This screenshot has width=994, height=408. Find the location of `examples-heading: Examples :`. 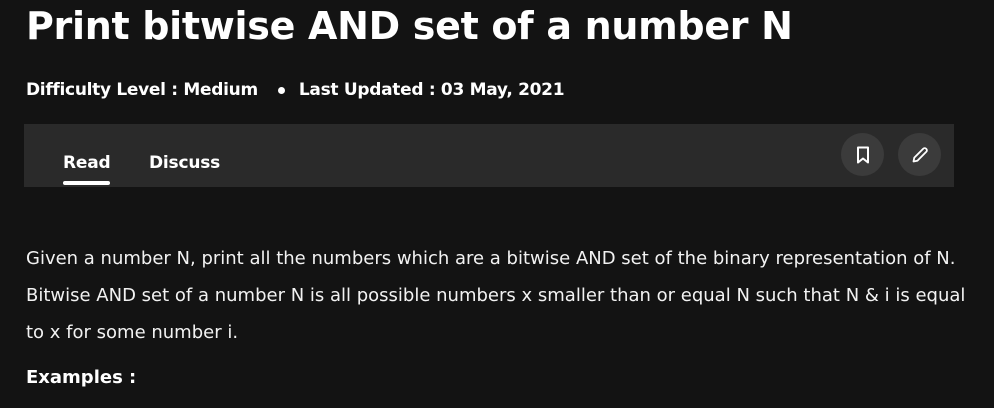

examples-heading: Examples : is located at coordinates (81, 377).